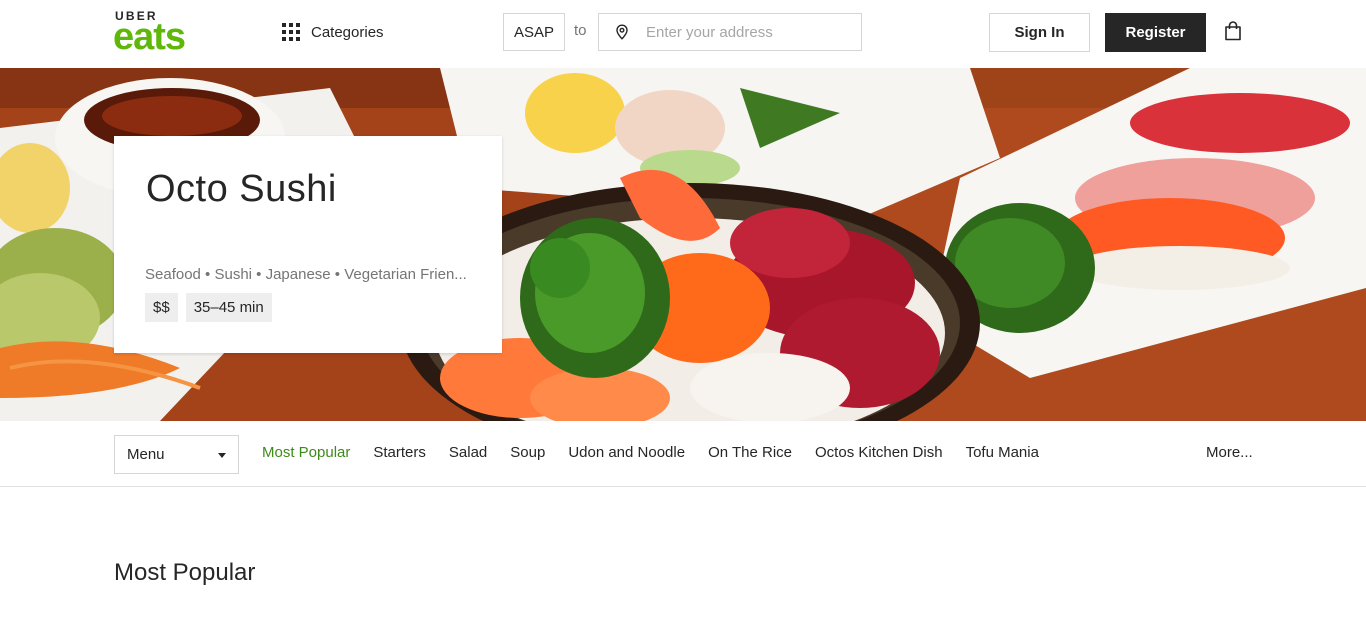 The width and height of the screenshot is (1366, 619). What do you see at coordinates (241, 189) in the screenshot?
I see `restaurant-name: Octo Sushi` at bounding box center [241, 189].